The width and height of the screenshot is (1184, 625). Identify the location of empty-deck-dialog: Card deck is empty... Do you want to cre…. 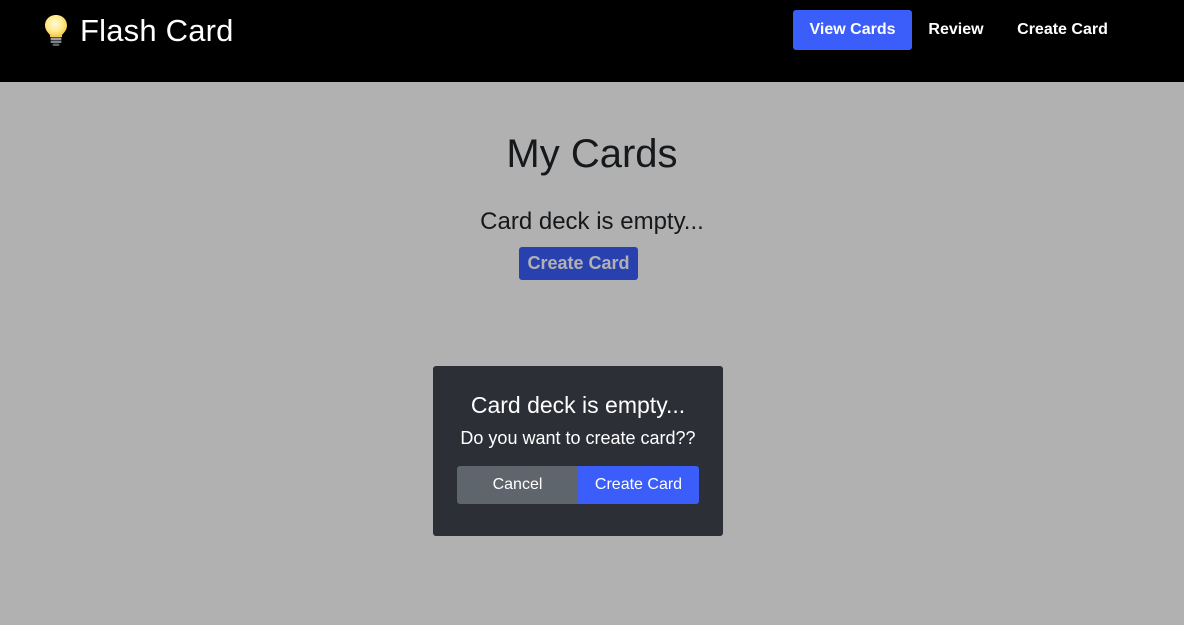
(578, 451).